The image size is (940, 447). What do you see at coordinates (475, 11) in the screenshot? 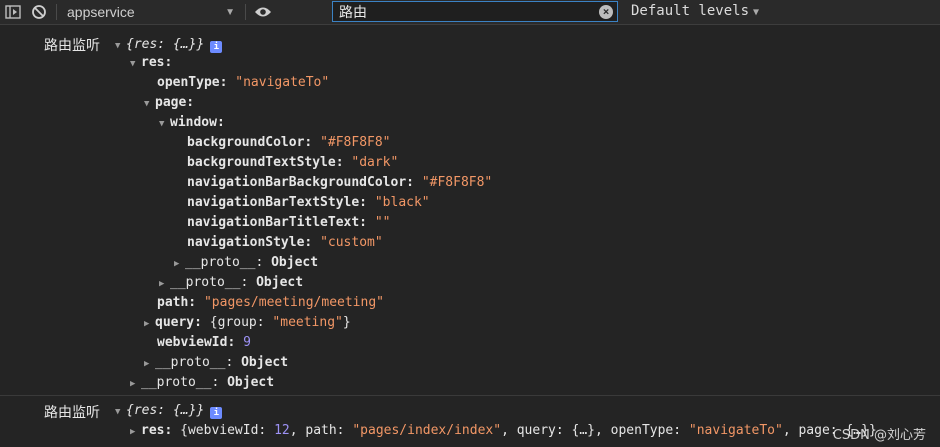
I see `filter-input: 路由 ×` at bounding box center [475, 11].